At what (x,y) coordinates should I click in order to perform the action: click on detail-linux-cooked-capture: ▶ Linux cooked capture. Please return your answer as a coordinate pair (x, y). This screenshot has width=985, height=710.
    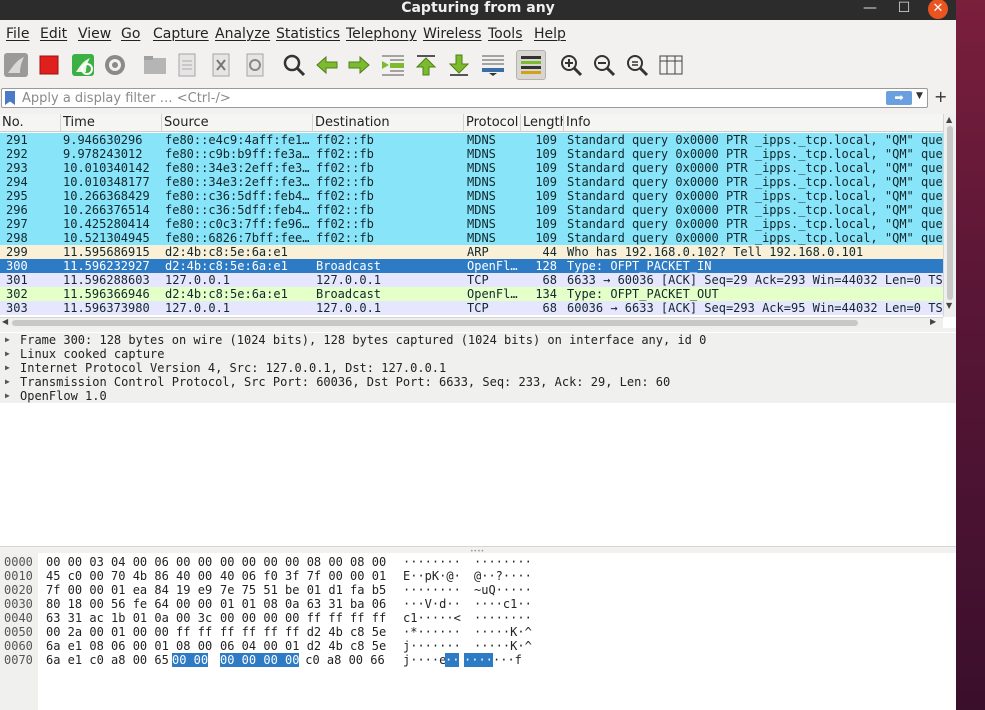
    Looking at the image, I should click on (478, 354).